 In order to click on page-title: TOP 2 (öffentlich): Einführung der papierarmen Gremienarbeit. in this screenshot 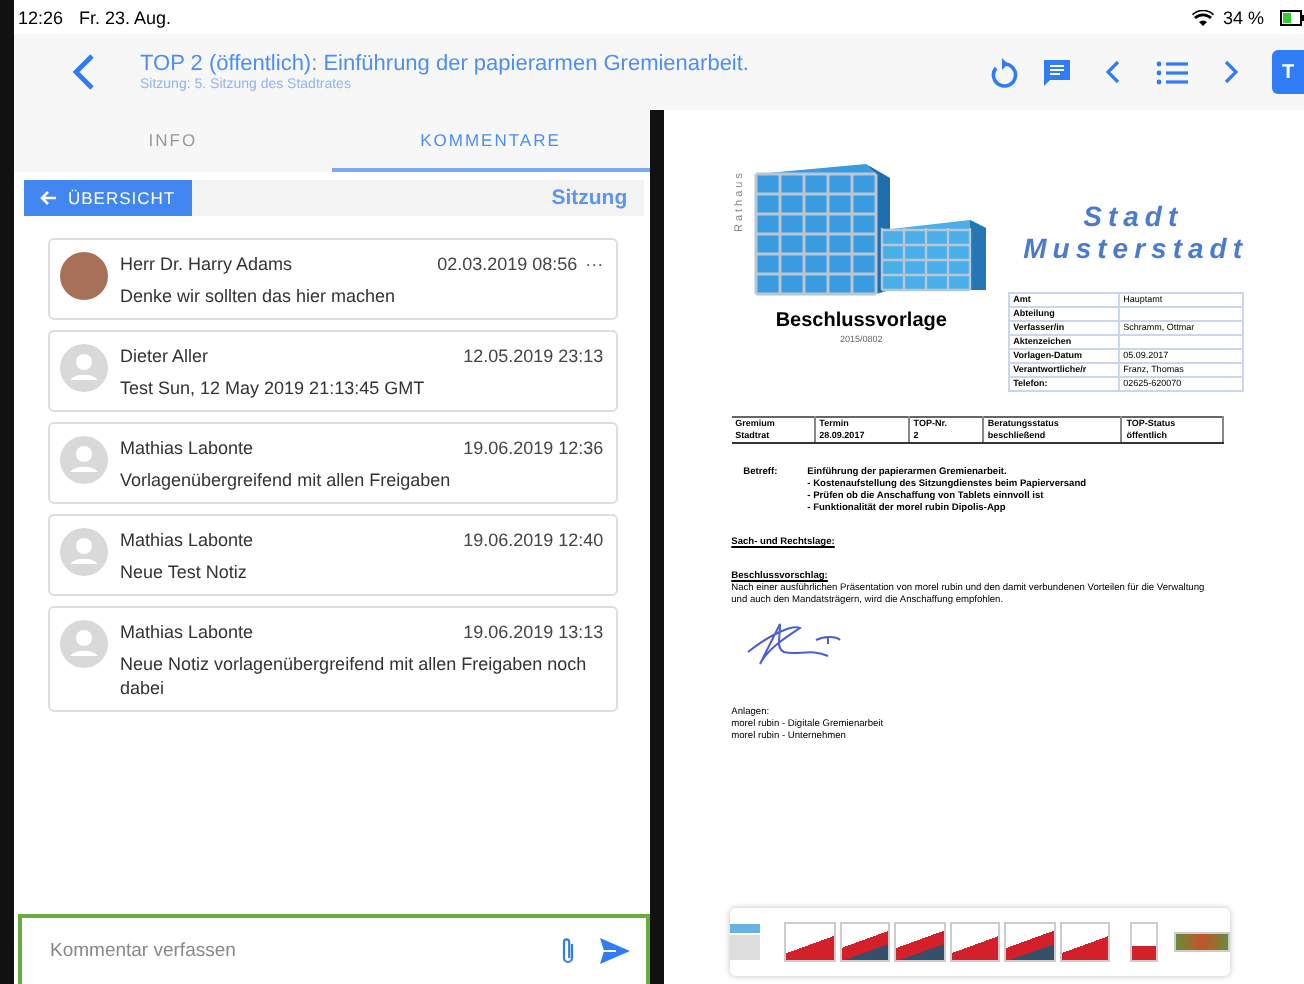, I will do `click(445, 64)`.